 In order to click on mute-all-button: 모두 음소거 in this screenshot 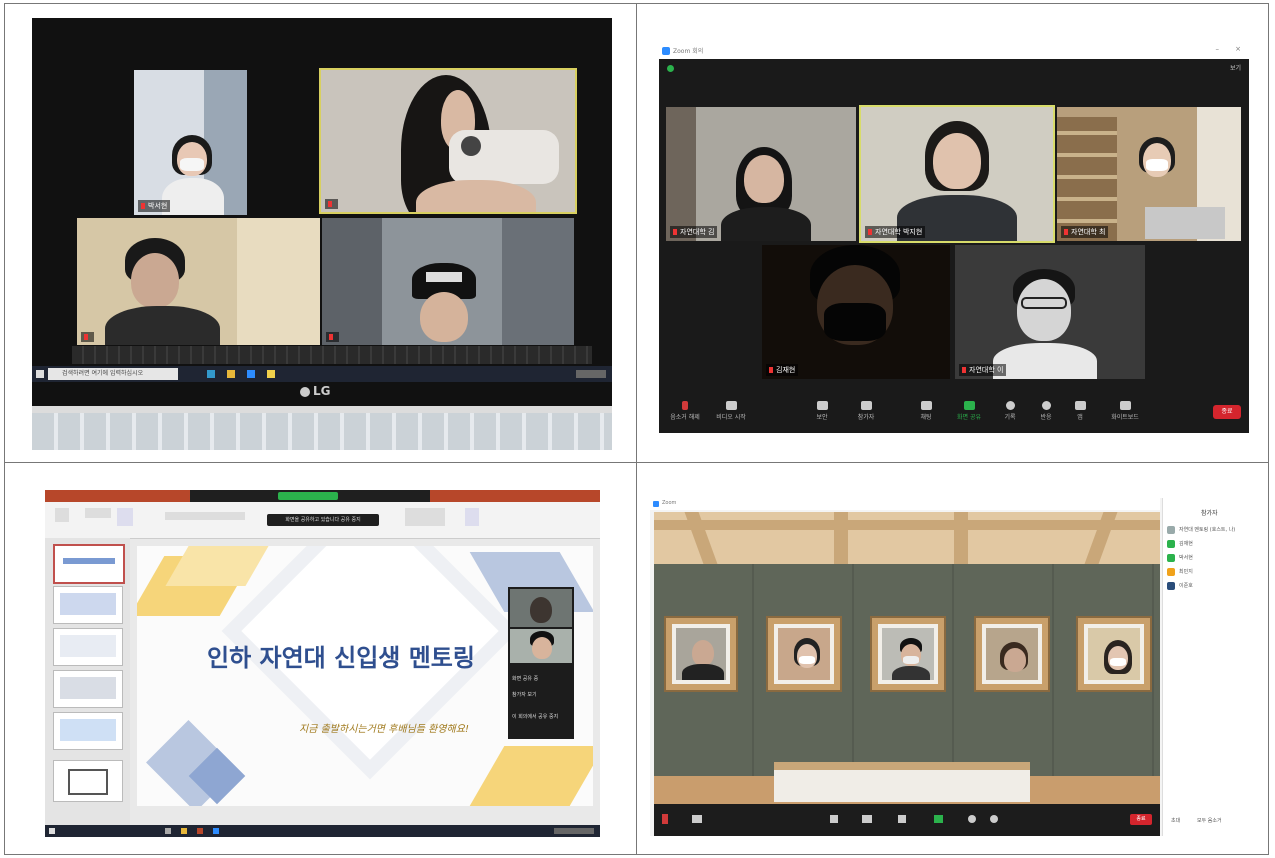, I will do `click(1209, 820)`.